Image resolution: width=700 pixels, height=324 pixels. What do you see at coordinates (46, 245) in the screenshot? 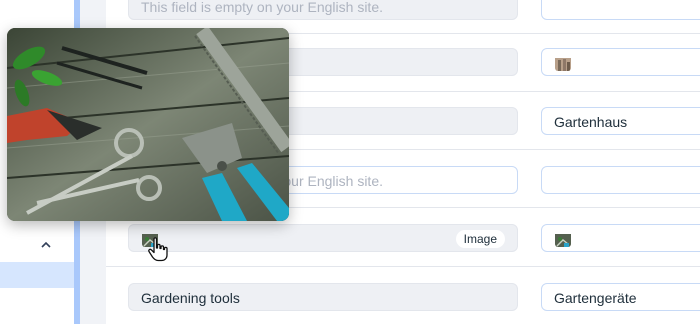
I see `chevron-up-icon` at bounding box center [46, 245].